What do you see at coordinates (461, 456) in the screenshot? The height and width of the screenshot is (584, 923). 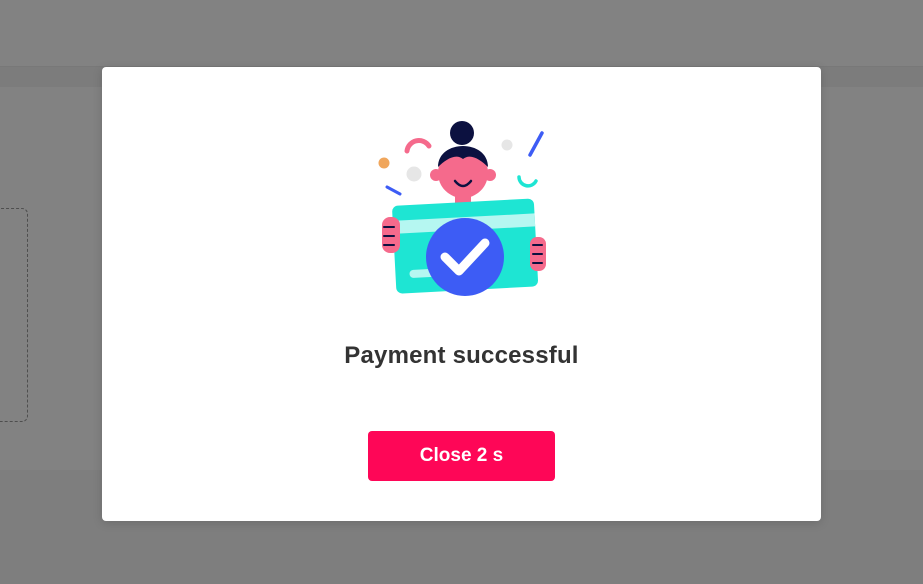 I see `close-button: Close 2 s` at bounding box center [461, 456].